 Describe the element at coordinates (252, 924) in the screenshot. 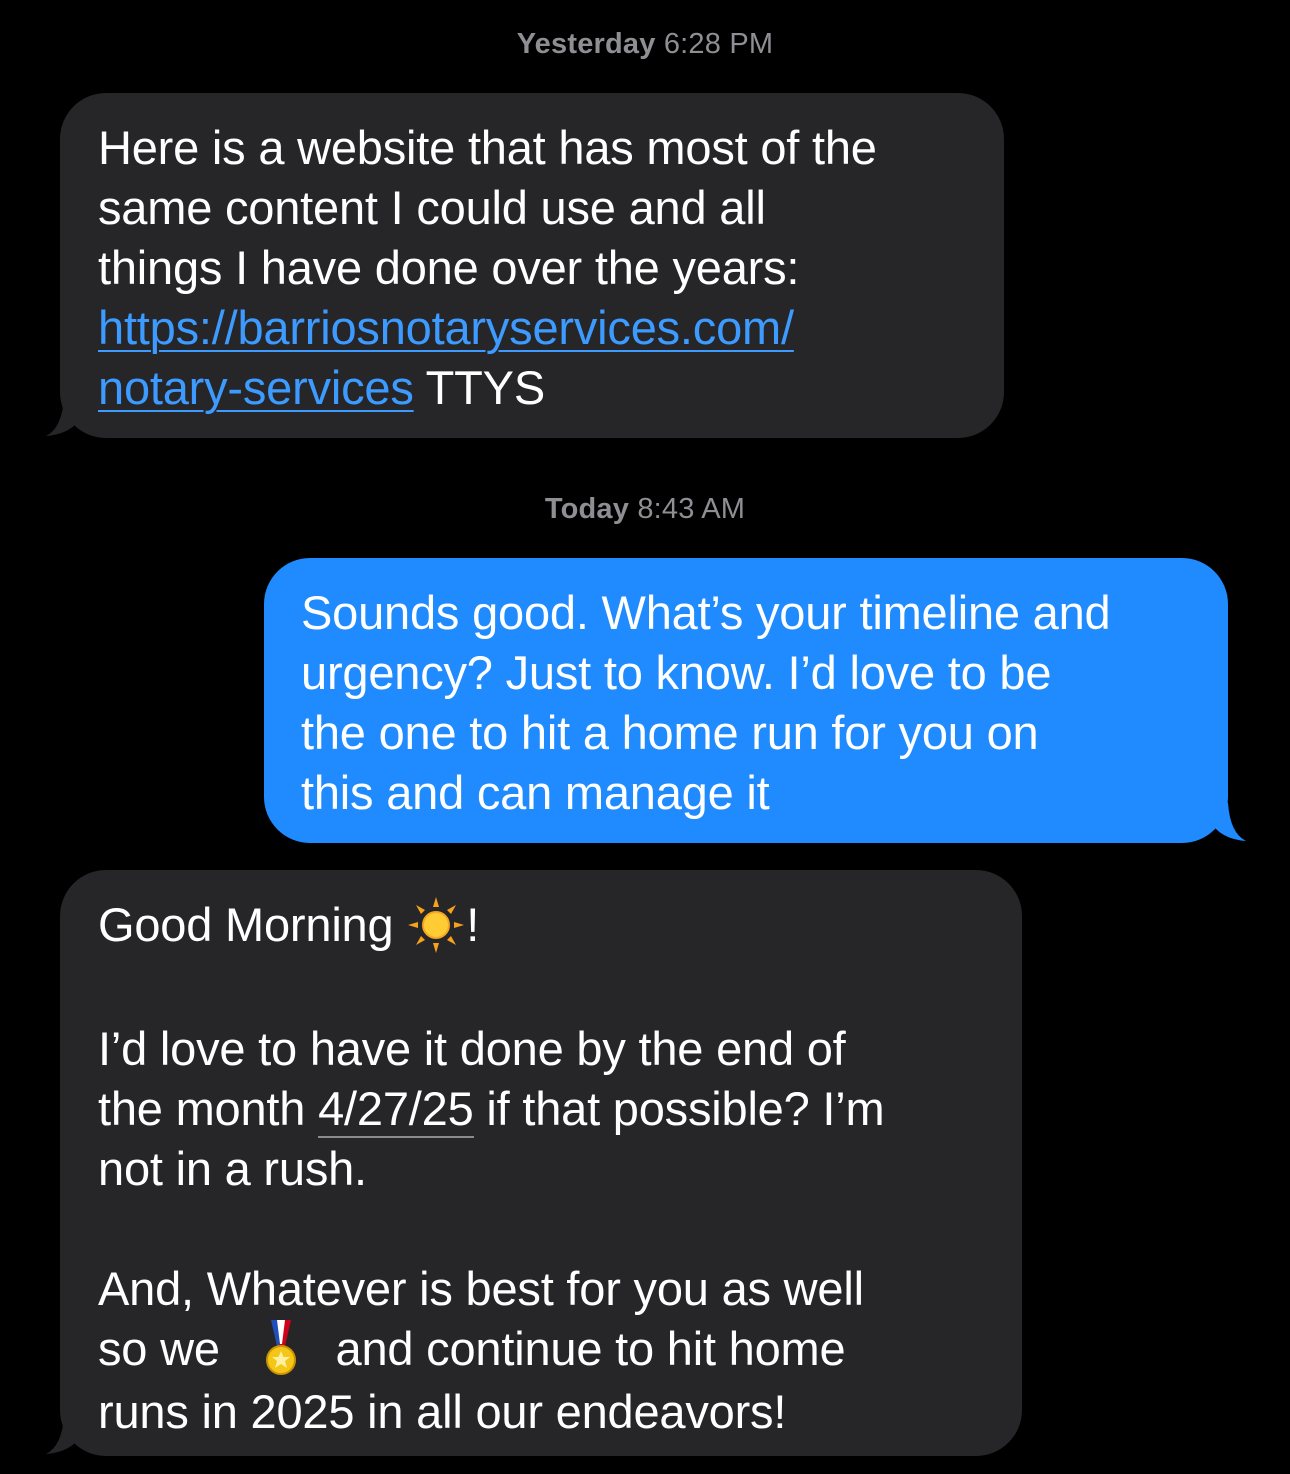

I see `greeting-text: Good Morning` at that location.